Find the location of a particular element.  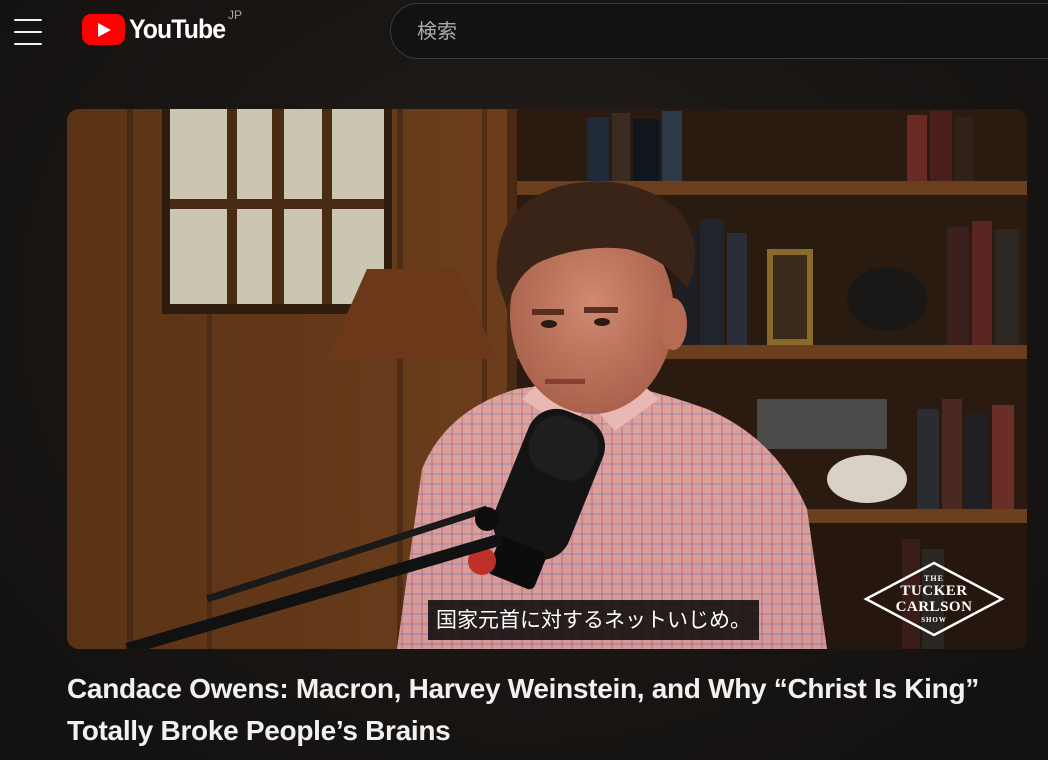

play-logo-icon is located at coordinates (103, 29).